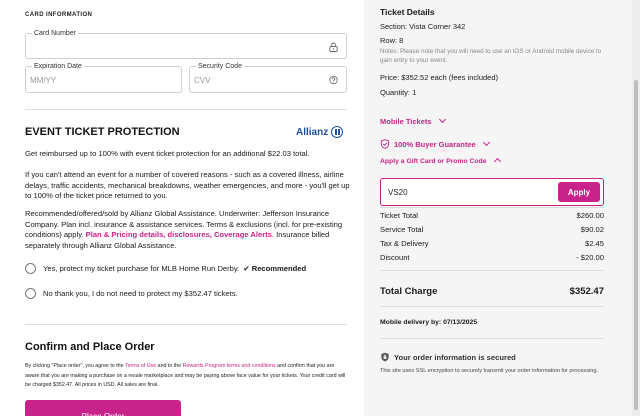  I want to click on allianz-logo-icon, so click(337, 132).